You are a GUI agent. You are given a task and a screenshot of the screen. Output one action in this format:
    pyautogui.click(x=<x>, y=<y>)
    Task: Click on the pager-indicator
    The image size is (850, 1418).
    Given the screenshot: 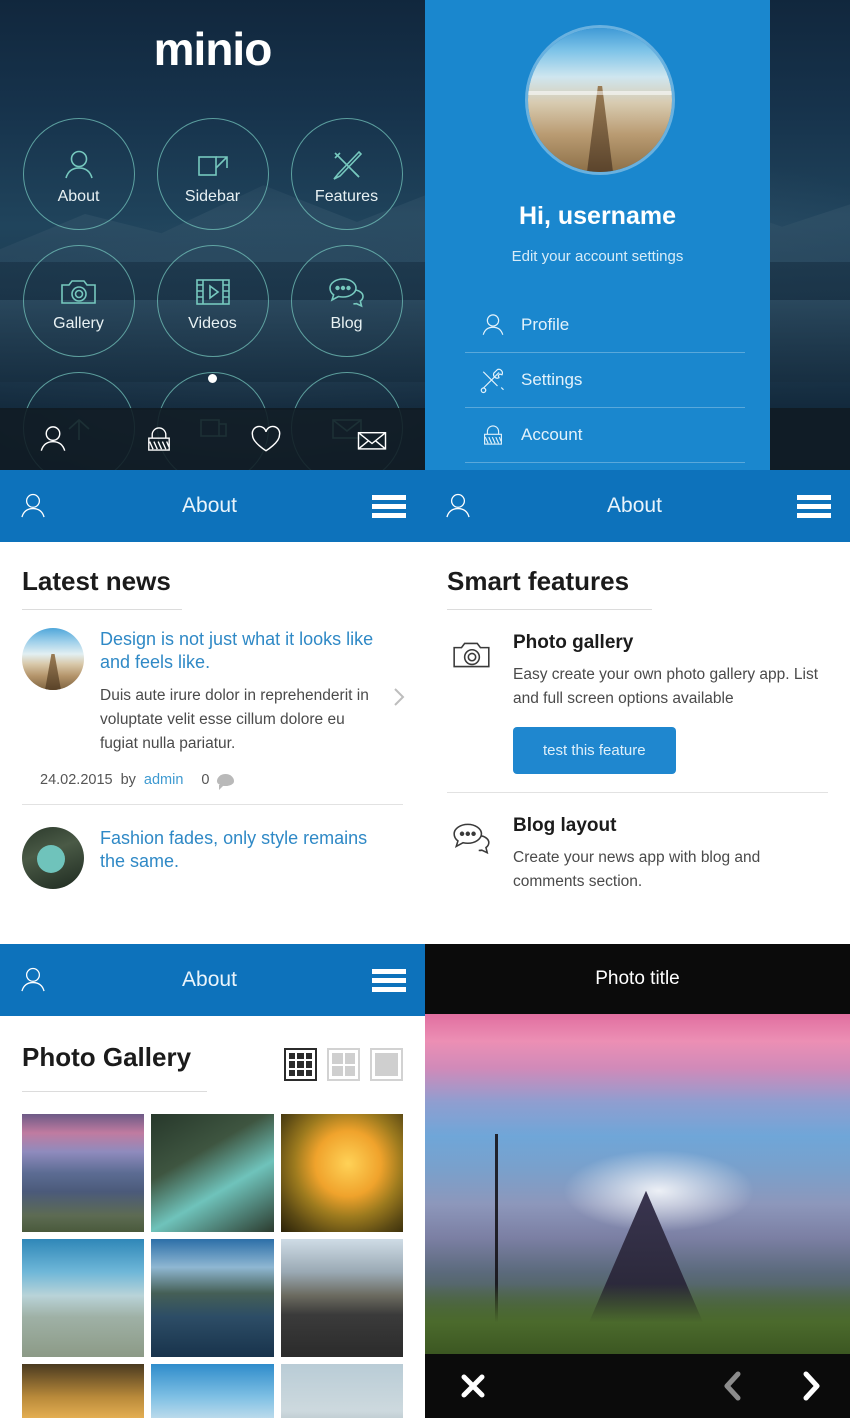 What is the action you would take?
    pyautogui.click(x=212, y=378)
    